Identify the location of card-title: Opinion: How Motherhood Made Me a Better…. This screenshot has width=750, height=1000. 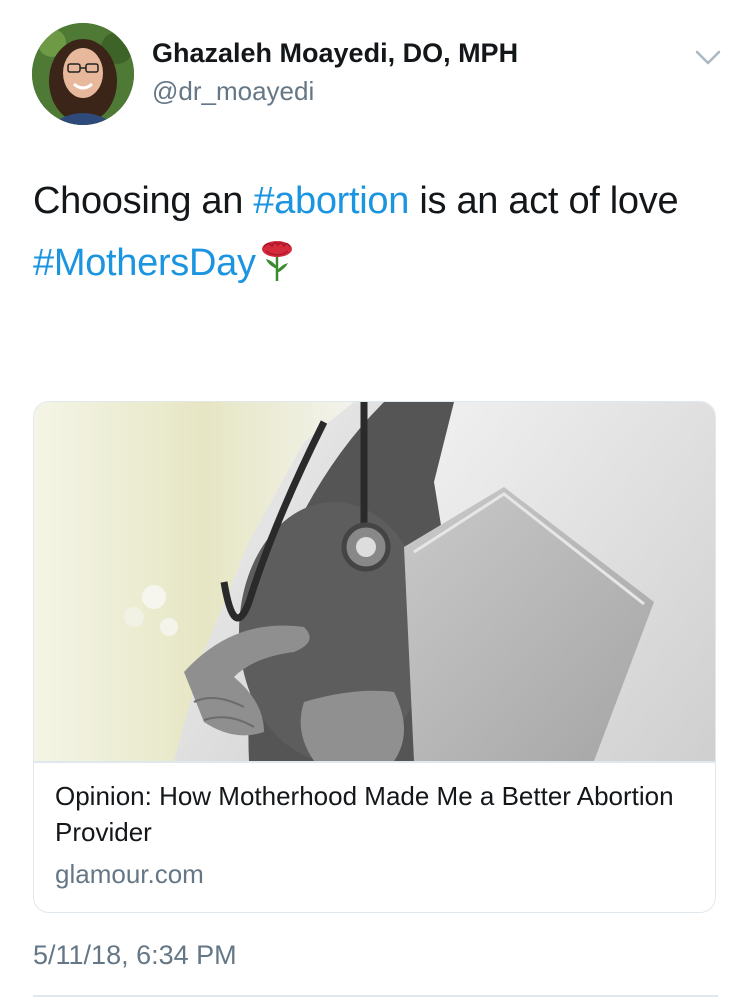
(375, 814).